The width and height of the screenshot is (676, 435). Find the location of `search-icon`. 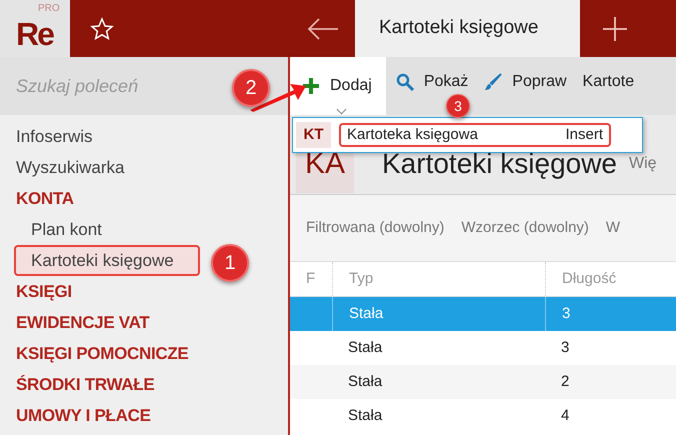

search-icon is located at coordinates (405, 82).